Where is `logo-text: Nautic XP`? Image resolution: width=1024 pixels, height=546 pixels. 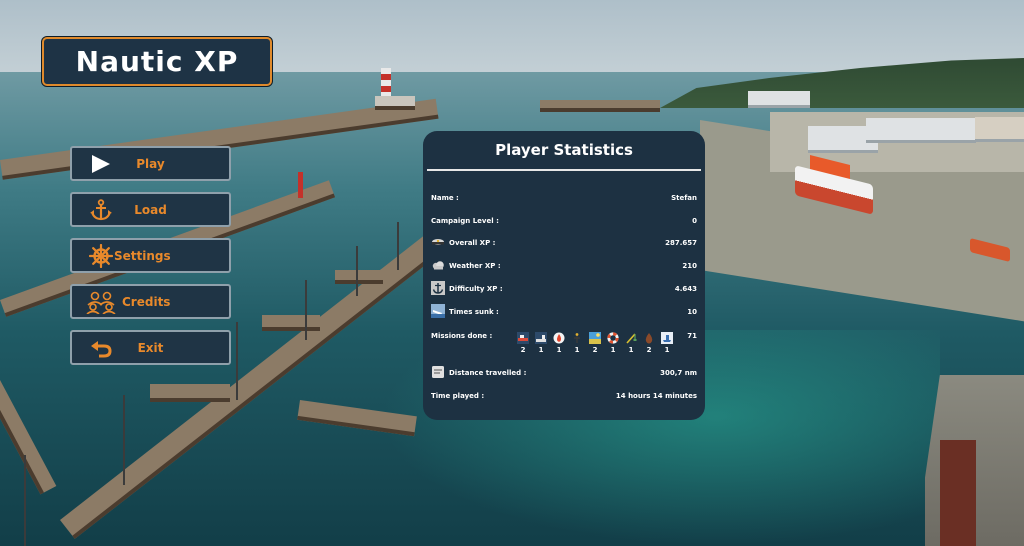 logo-text: Nautic XP is located at coordinates (157, 61).